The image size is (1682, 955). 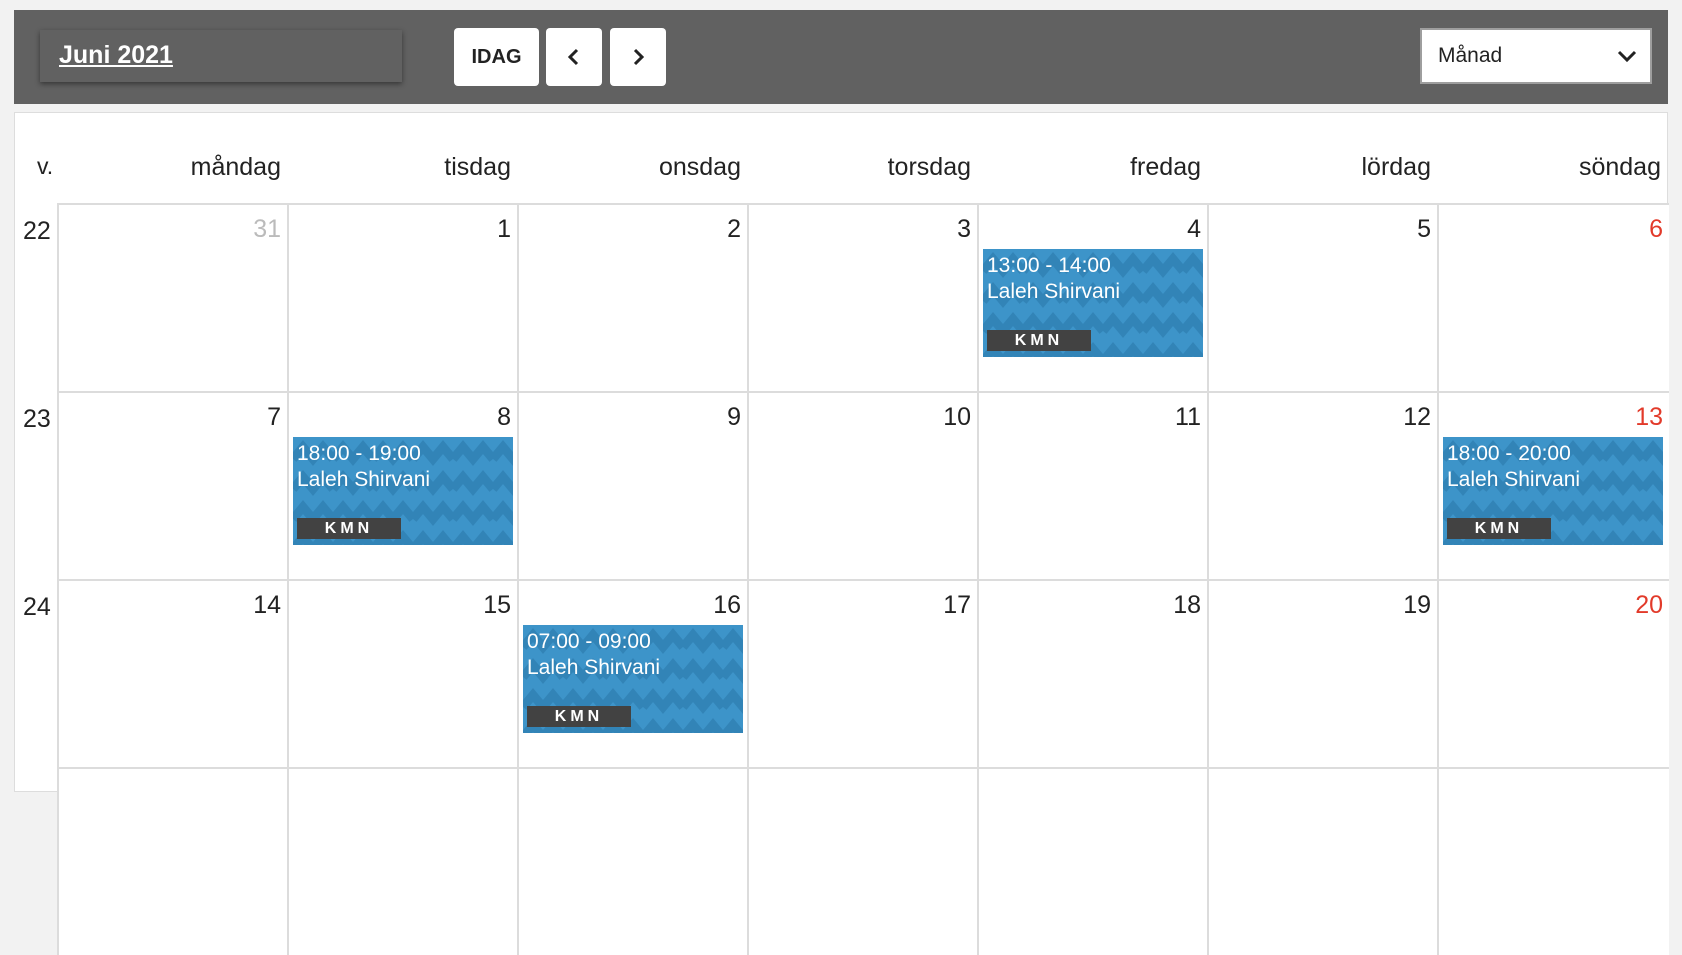 I want to click on day-cell: 5, so click(x=1322, y=297).